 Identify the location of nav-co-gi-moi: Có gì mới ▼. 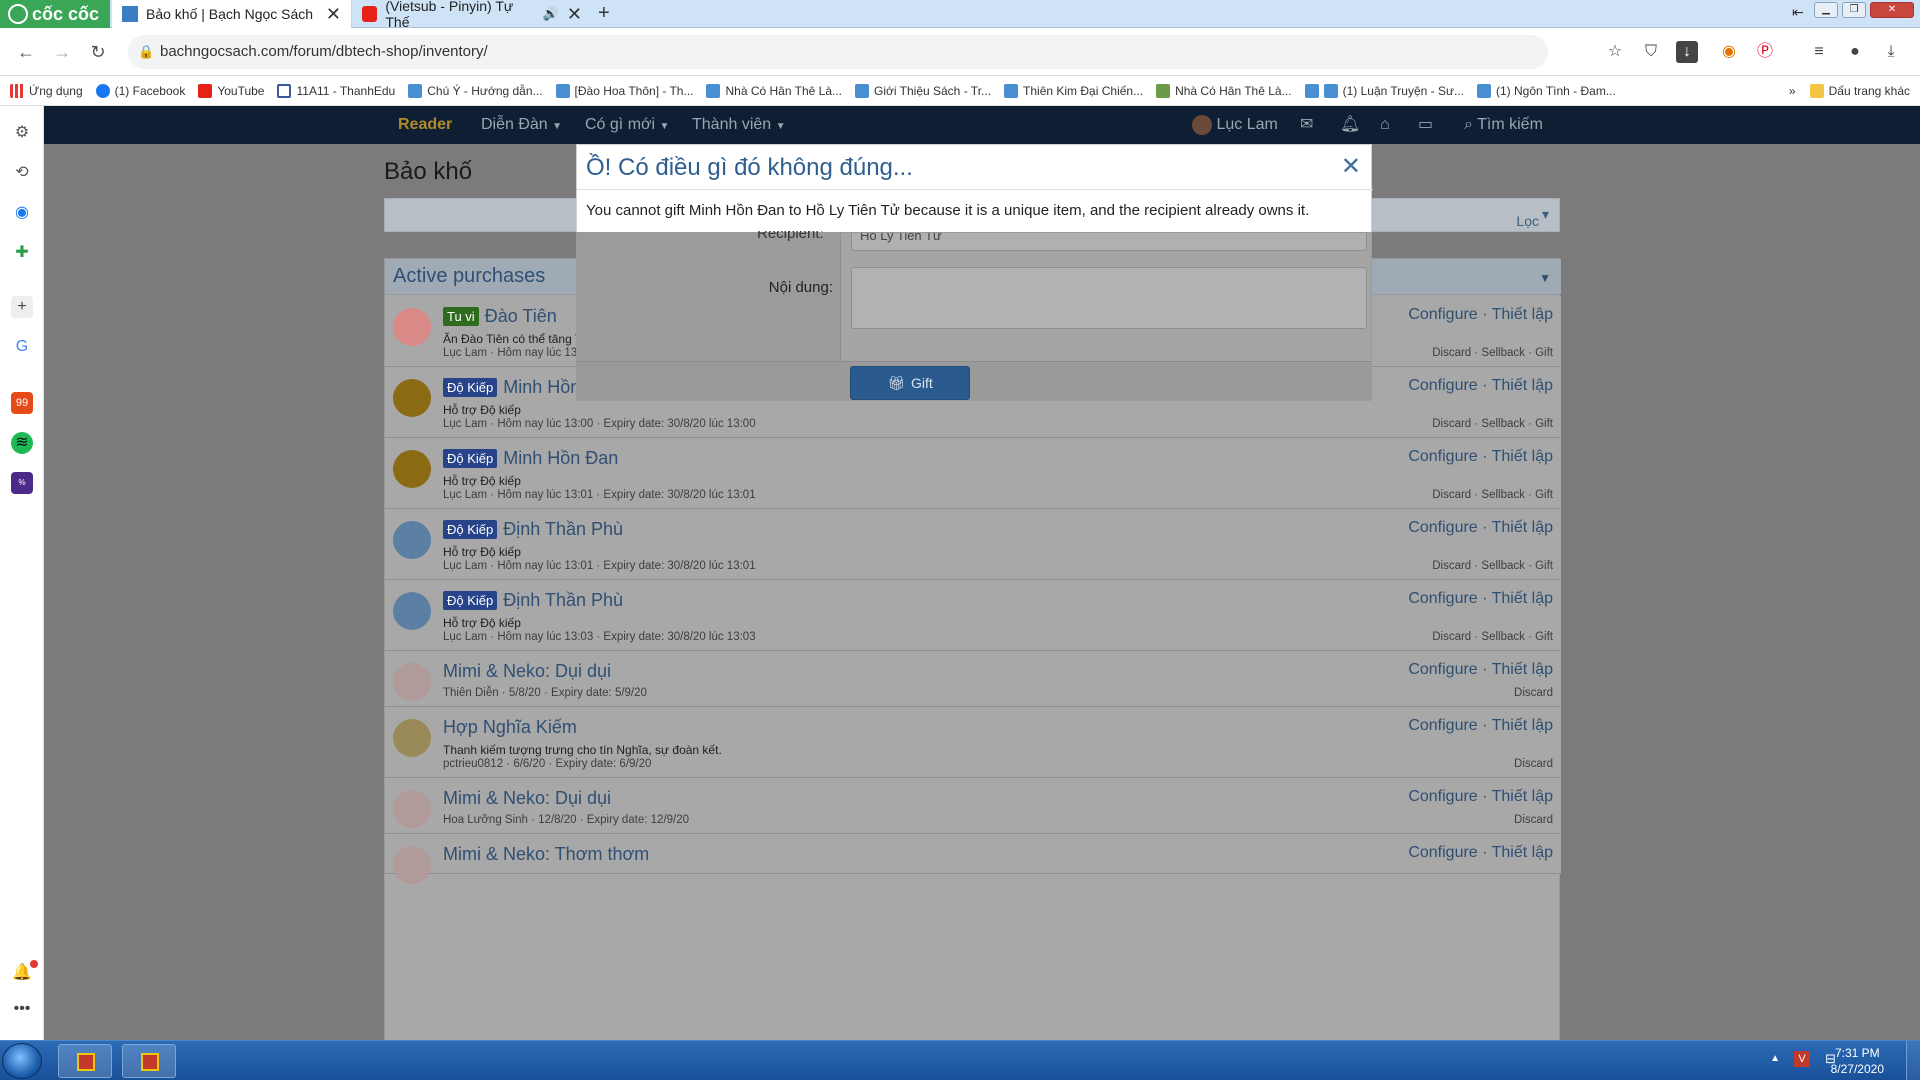
(627, 125).